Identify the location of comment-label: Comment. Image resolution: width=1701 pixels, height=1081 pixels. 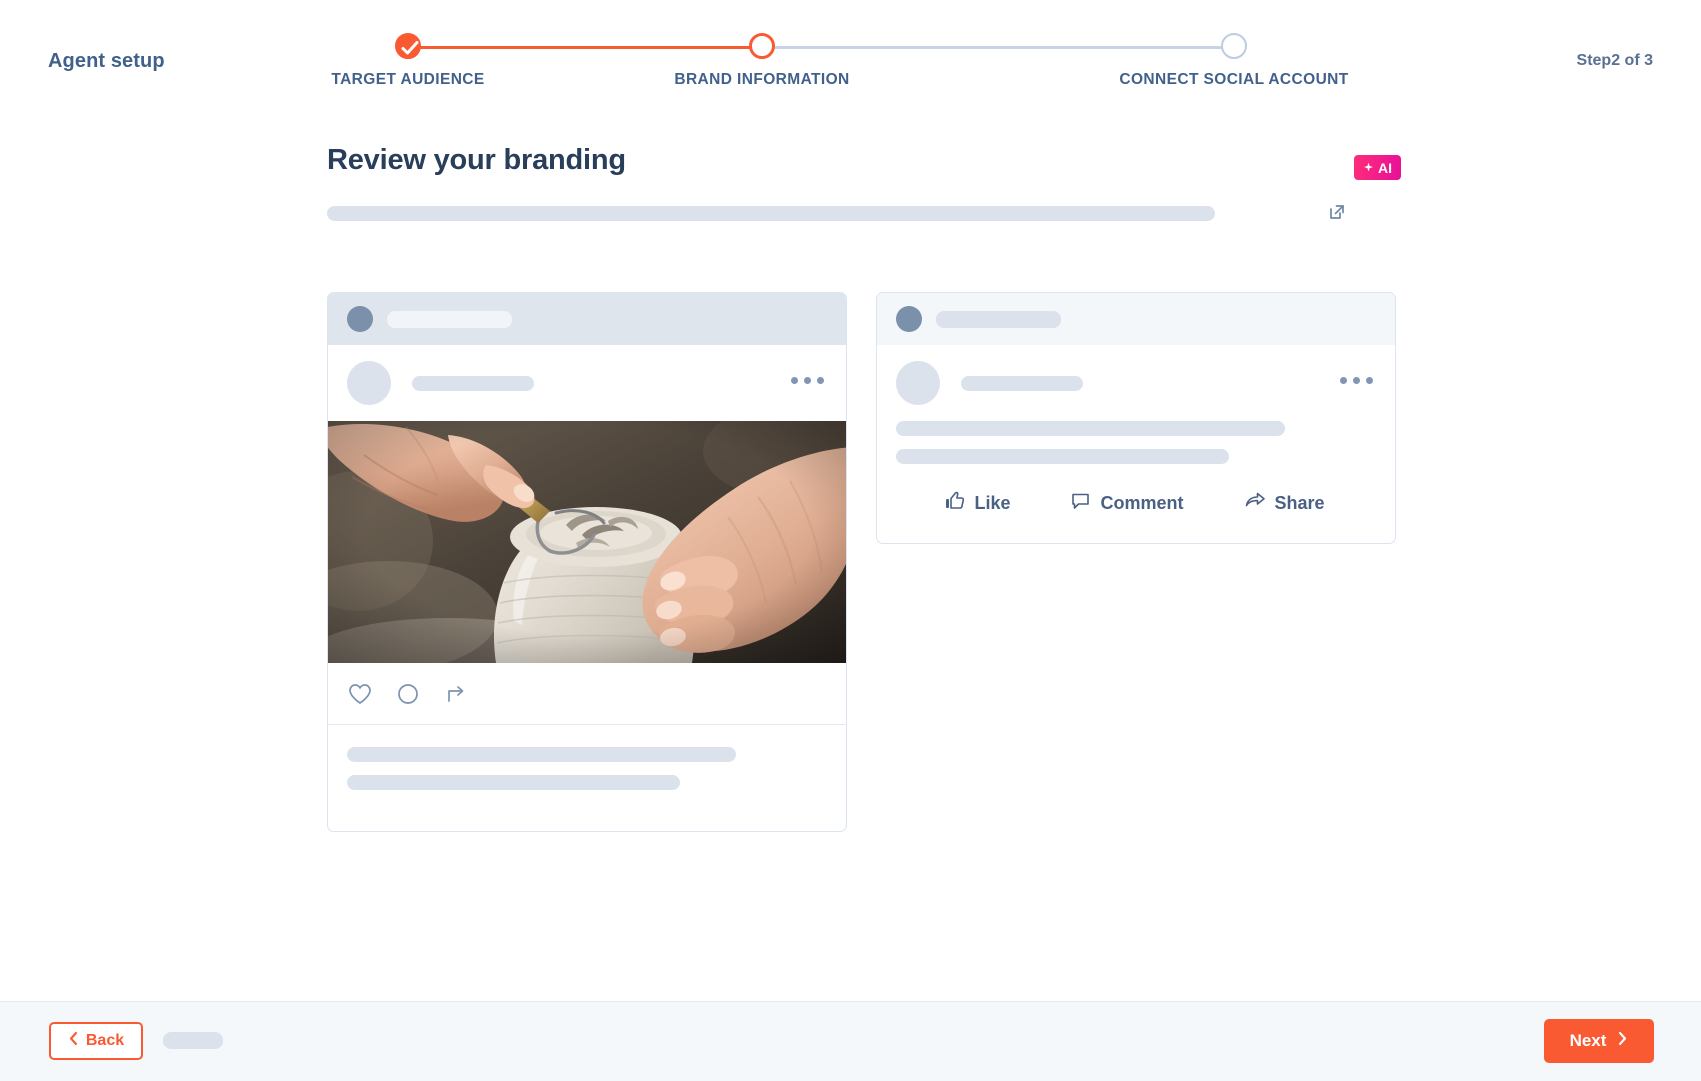
(1142, 502).